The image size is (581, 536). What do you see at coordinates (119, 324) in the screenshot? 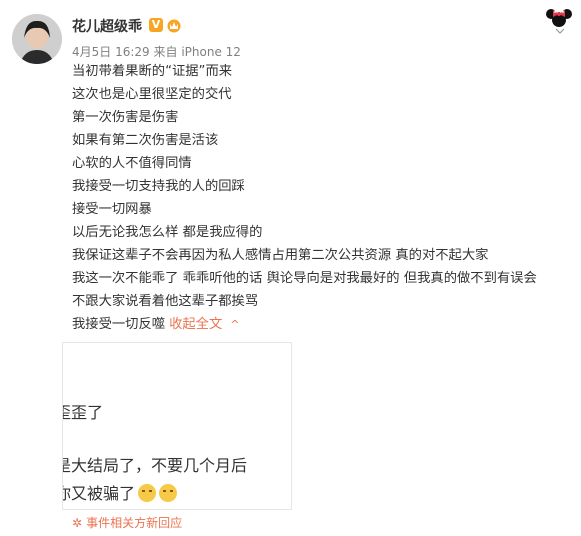
I see `post-line: 我接受一切反噬` at bounding box center [119, 324].